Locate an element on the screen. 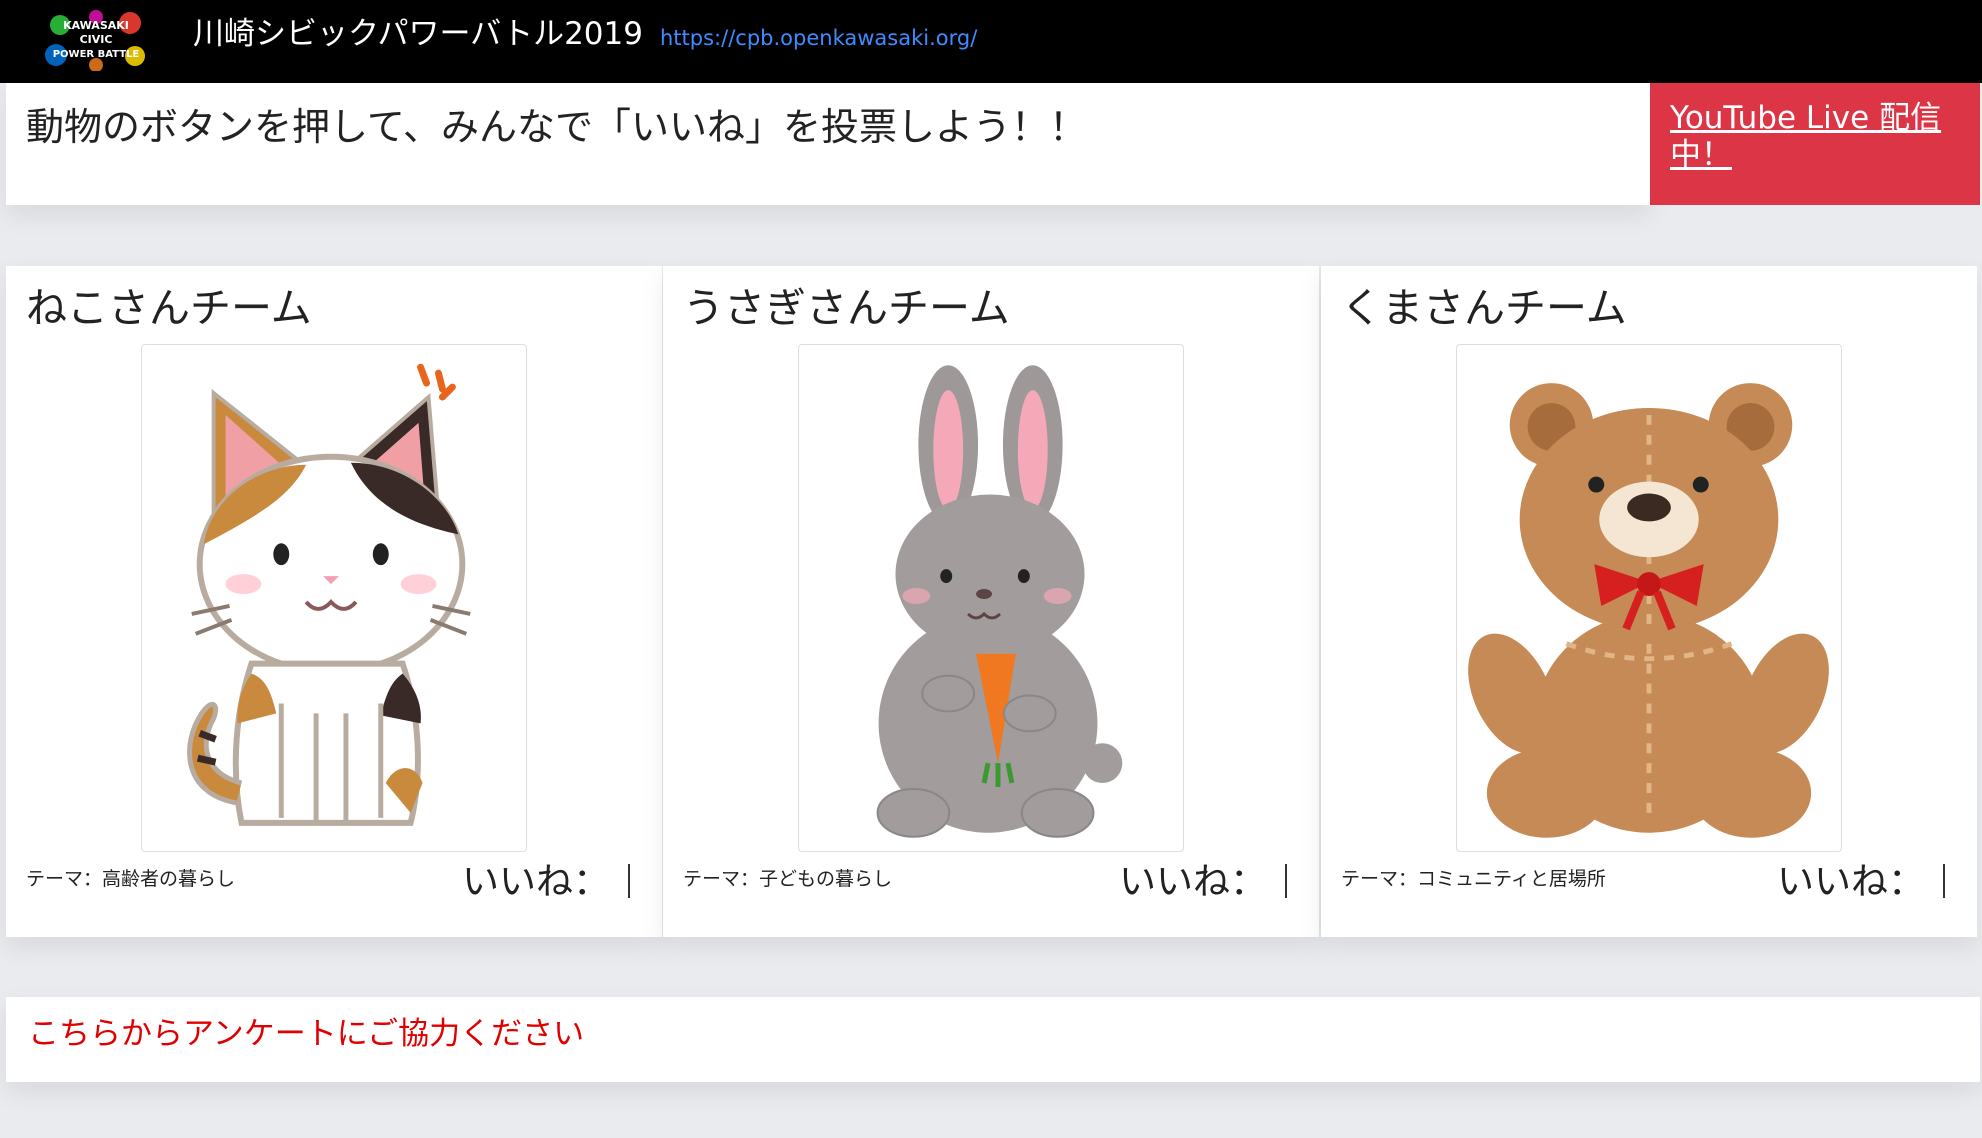 The width and height of the screenshot is (1982, 1138). site-title: 川崎シビックパワーバトル2019 is located at coordinates (418, 34).